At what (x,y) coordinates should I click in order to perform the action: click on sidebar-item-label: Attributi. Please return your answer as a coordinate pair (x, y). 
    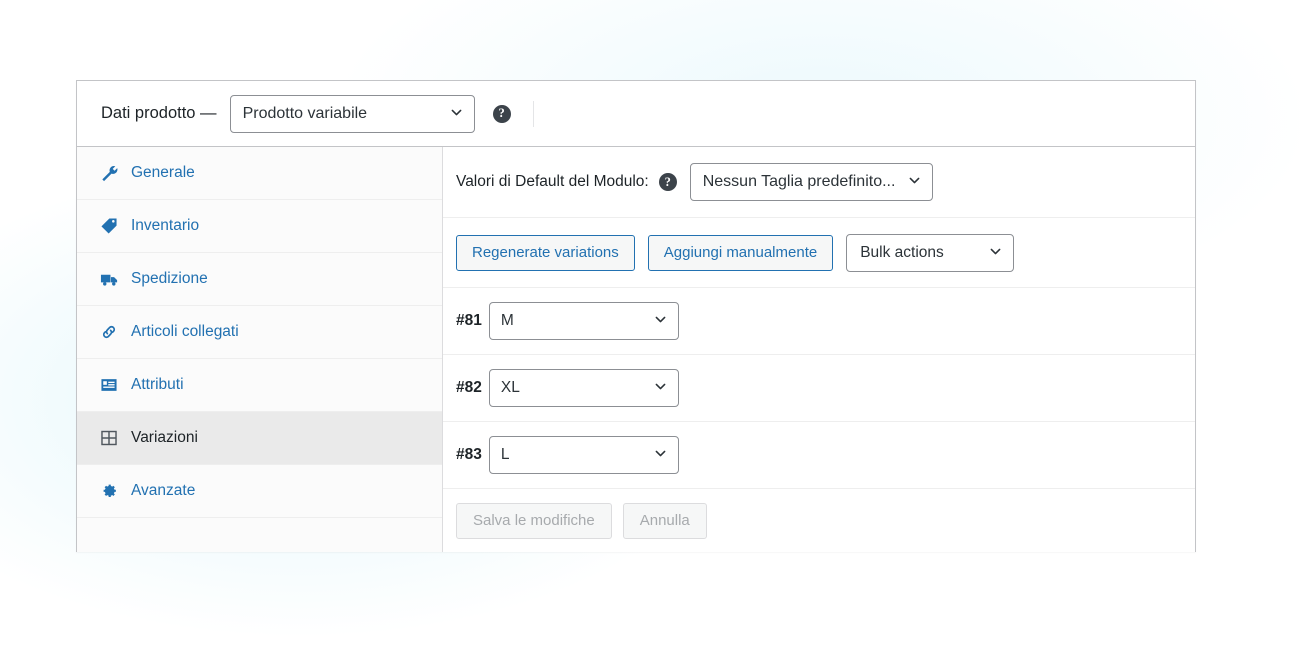
    Looking at the image, I should click on (157, 385).